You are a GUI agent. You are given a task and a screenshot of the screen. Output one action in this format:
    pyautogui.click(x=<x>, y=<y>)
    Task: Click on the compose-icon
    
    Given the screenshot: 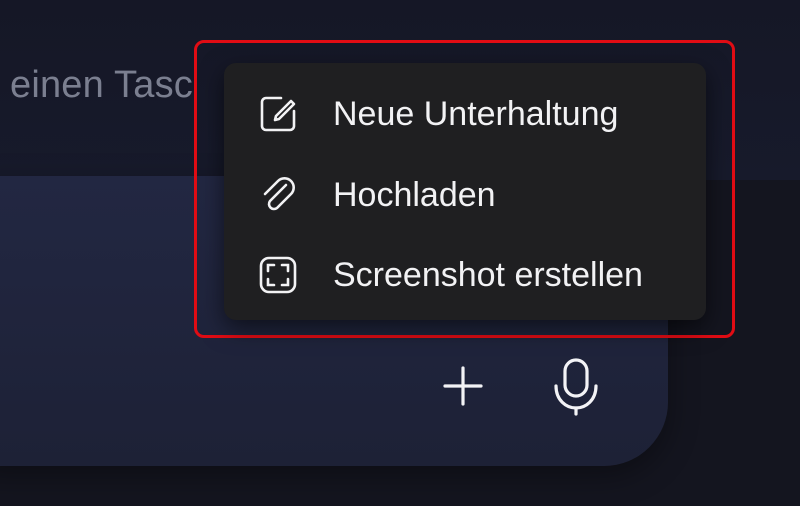 What is the action you would take?
    pyautogui.click(x=278, y=114)
    